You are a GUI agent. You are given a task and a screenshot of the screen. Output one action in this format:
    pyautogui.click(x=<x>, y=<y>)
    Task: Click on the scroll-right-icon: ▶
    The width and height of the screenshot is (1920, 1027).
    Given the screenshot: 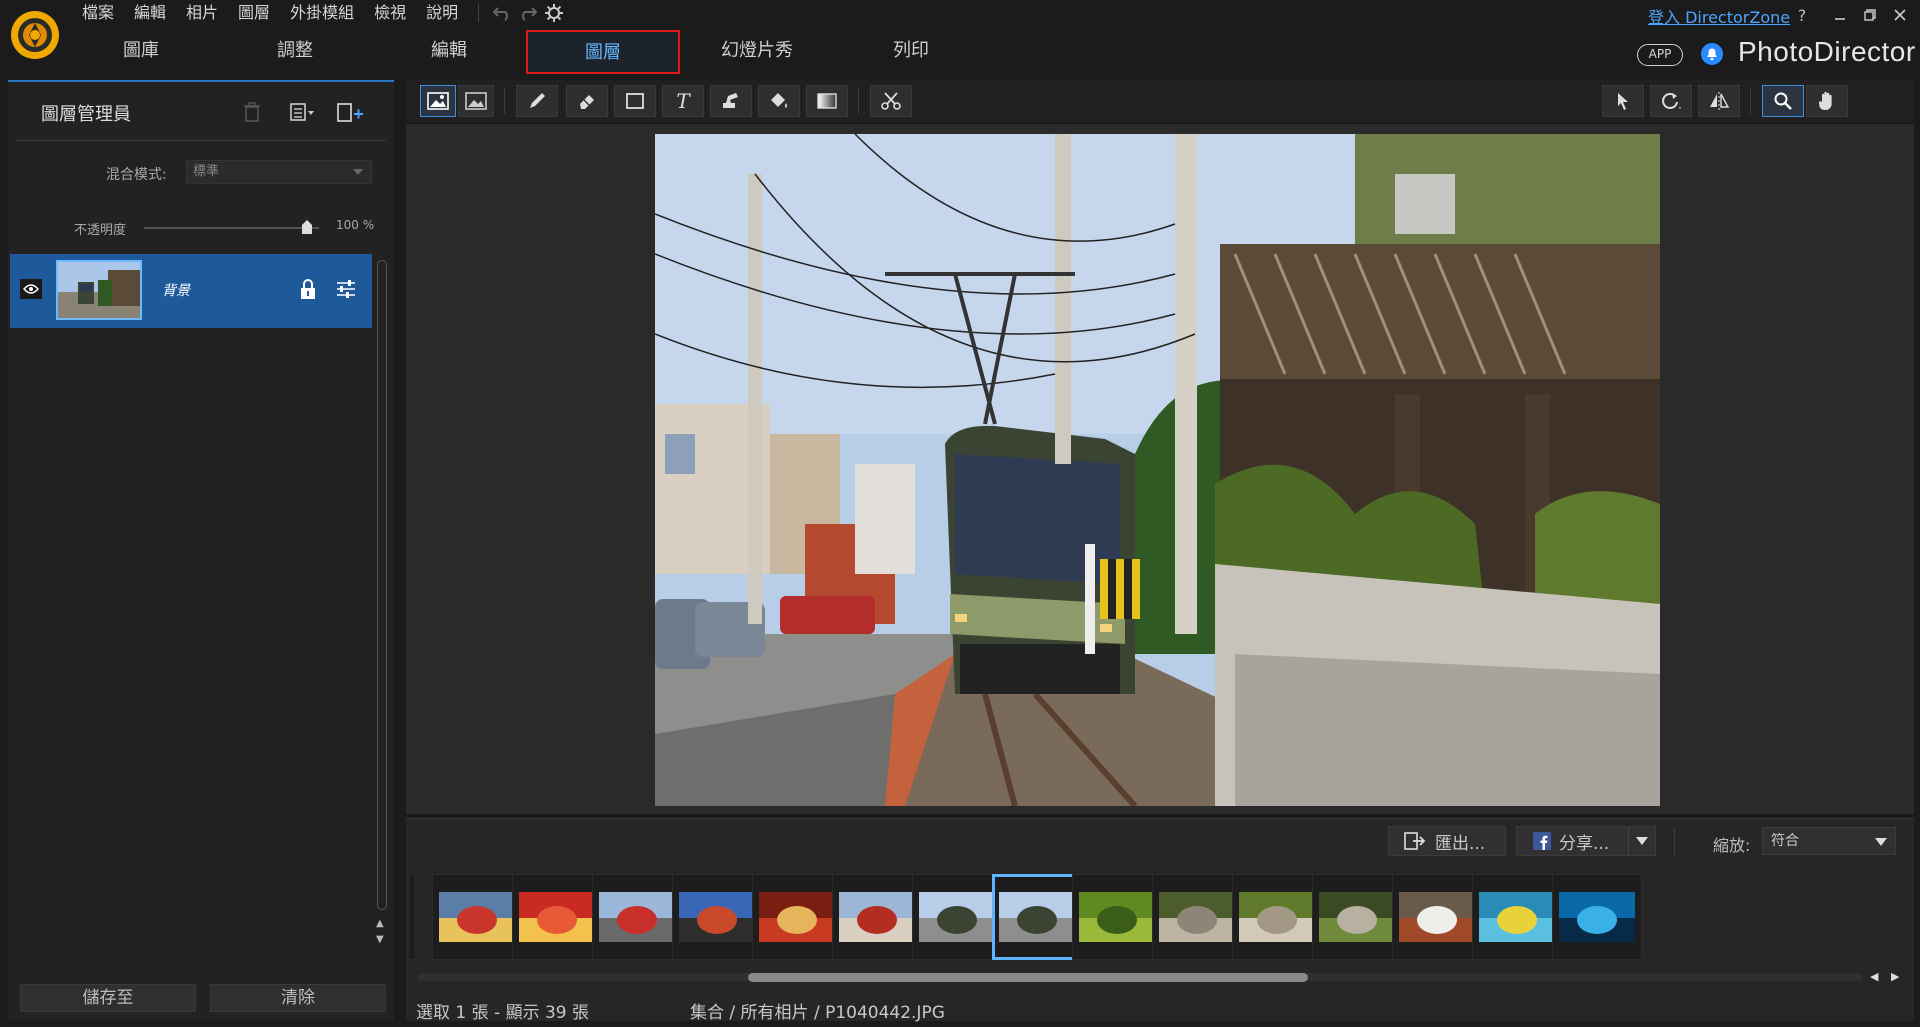 What is the action you would take?
    pyautogui.click(x=1895, y=976)
    